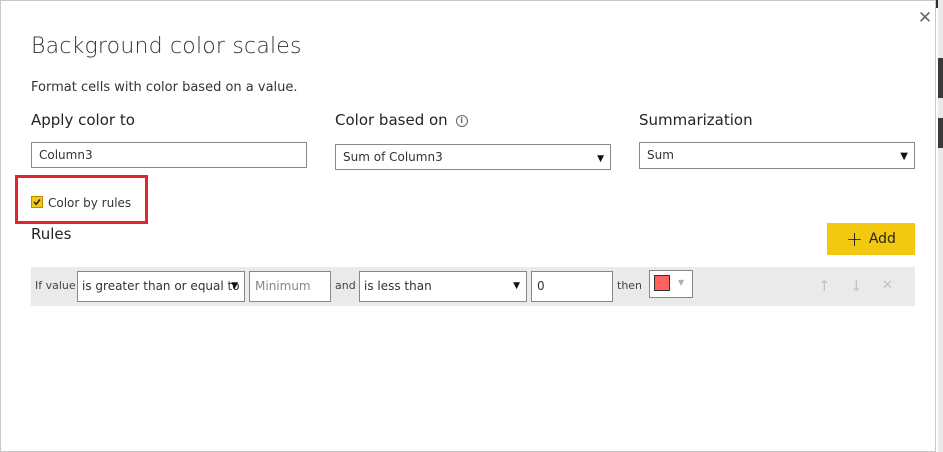  What do you see at coordinates (925, 18) in the screenshot?
I see `close-icon: ✕` at bounding box center [925, 18].